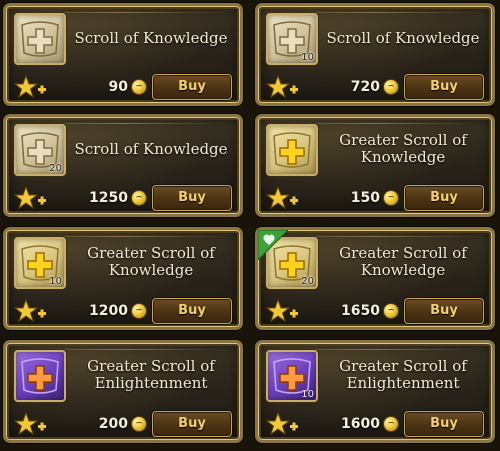  What do you see at coordinates (40, 376) in the screenshot?
I see `greater-scroll-of-enlightenment-icon` at bounding box center [40, 376].